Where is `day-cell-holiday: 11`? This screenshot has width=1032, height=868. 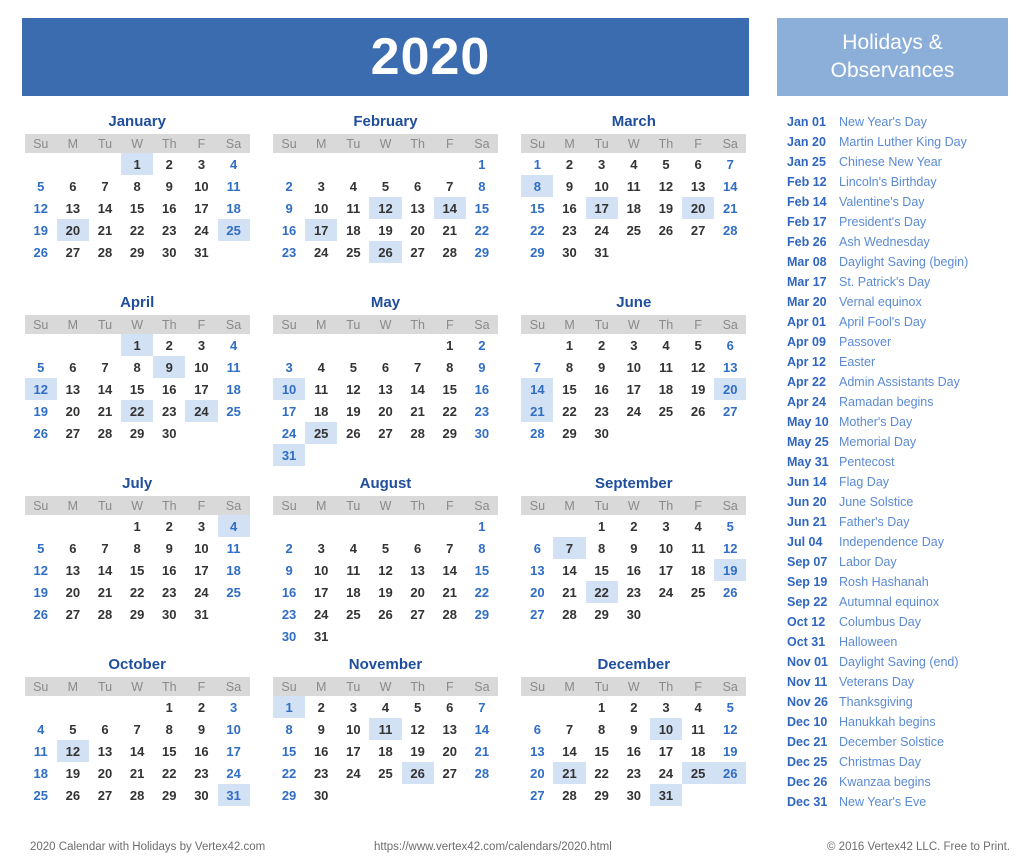
day-cell-holiday: 11 is located at coordinates (385, 729).